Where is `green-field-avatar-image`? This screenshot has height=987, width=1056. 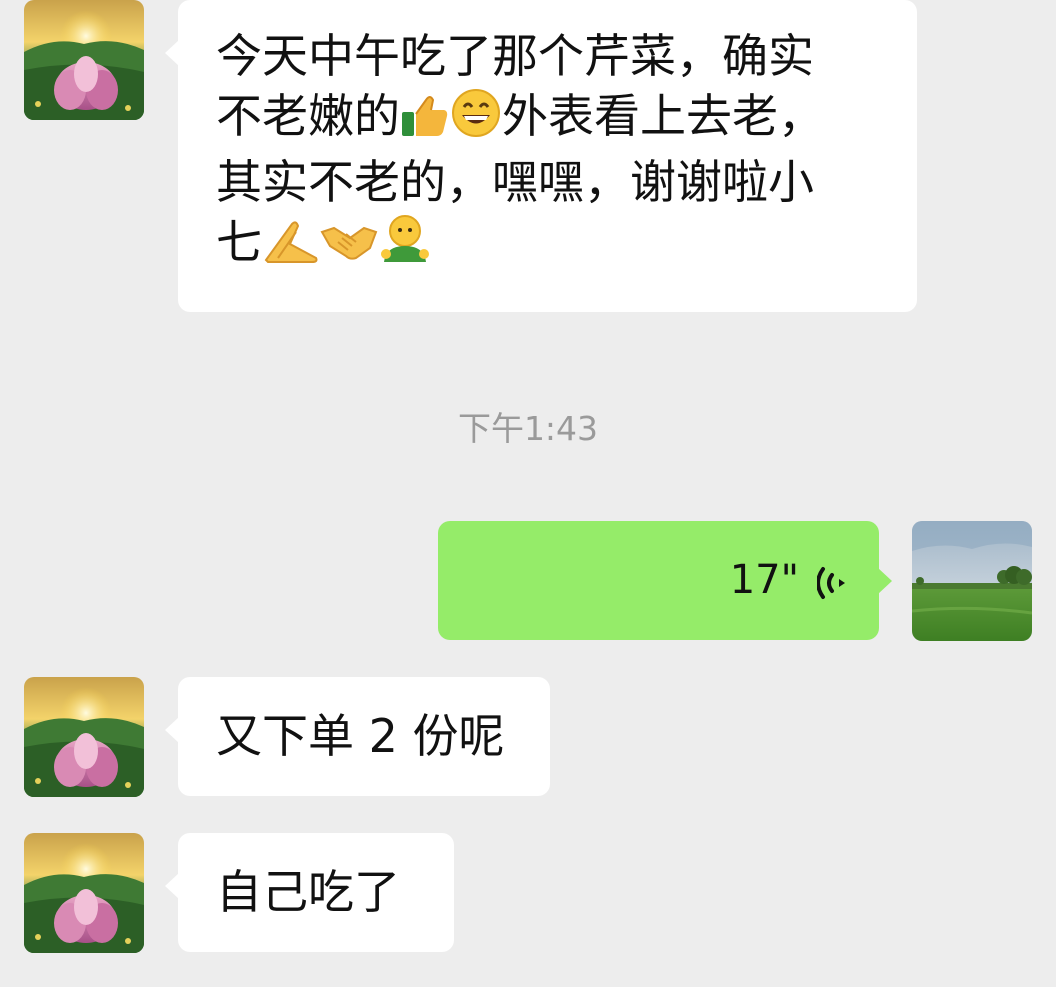 green-field-avatar-image is located at coordinates (972, 581).